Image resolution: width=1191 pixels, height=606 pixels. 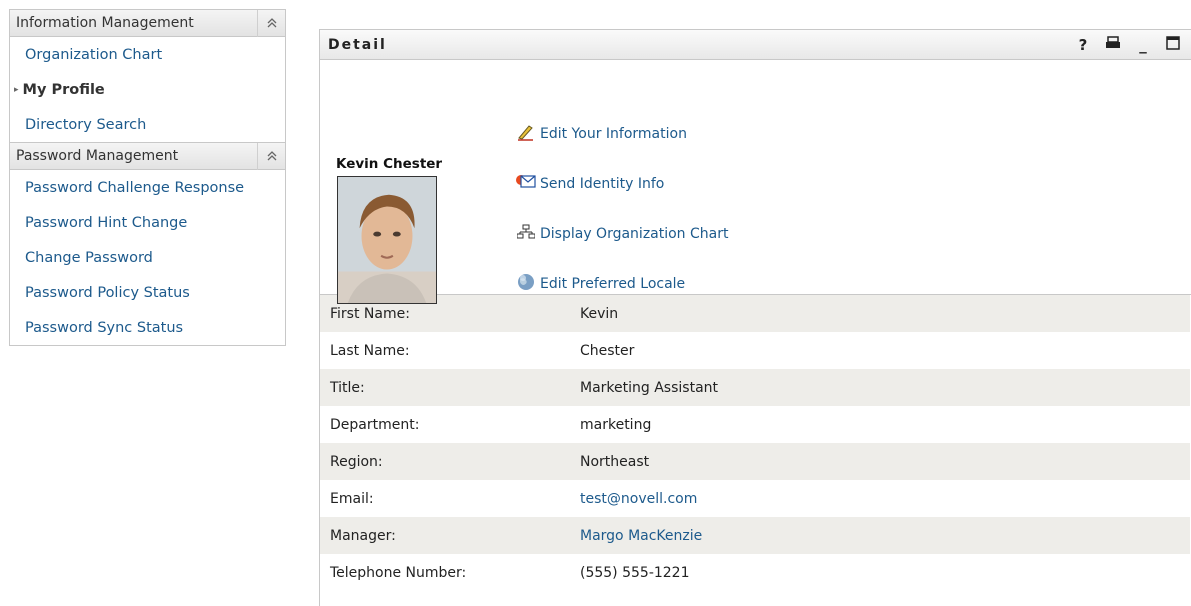 I want to click on sidebar-item-password-sync-status: Password Sync Status, so click(x=147, y=327).